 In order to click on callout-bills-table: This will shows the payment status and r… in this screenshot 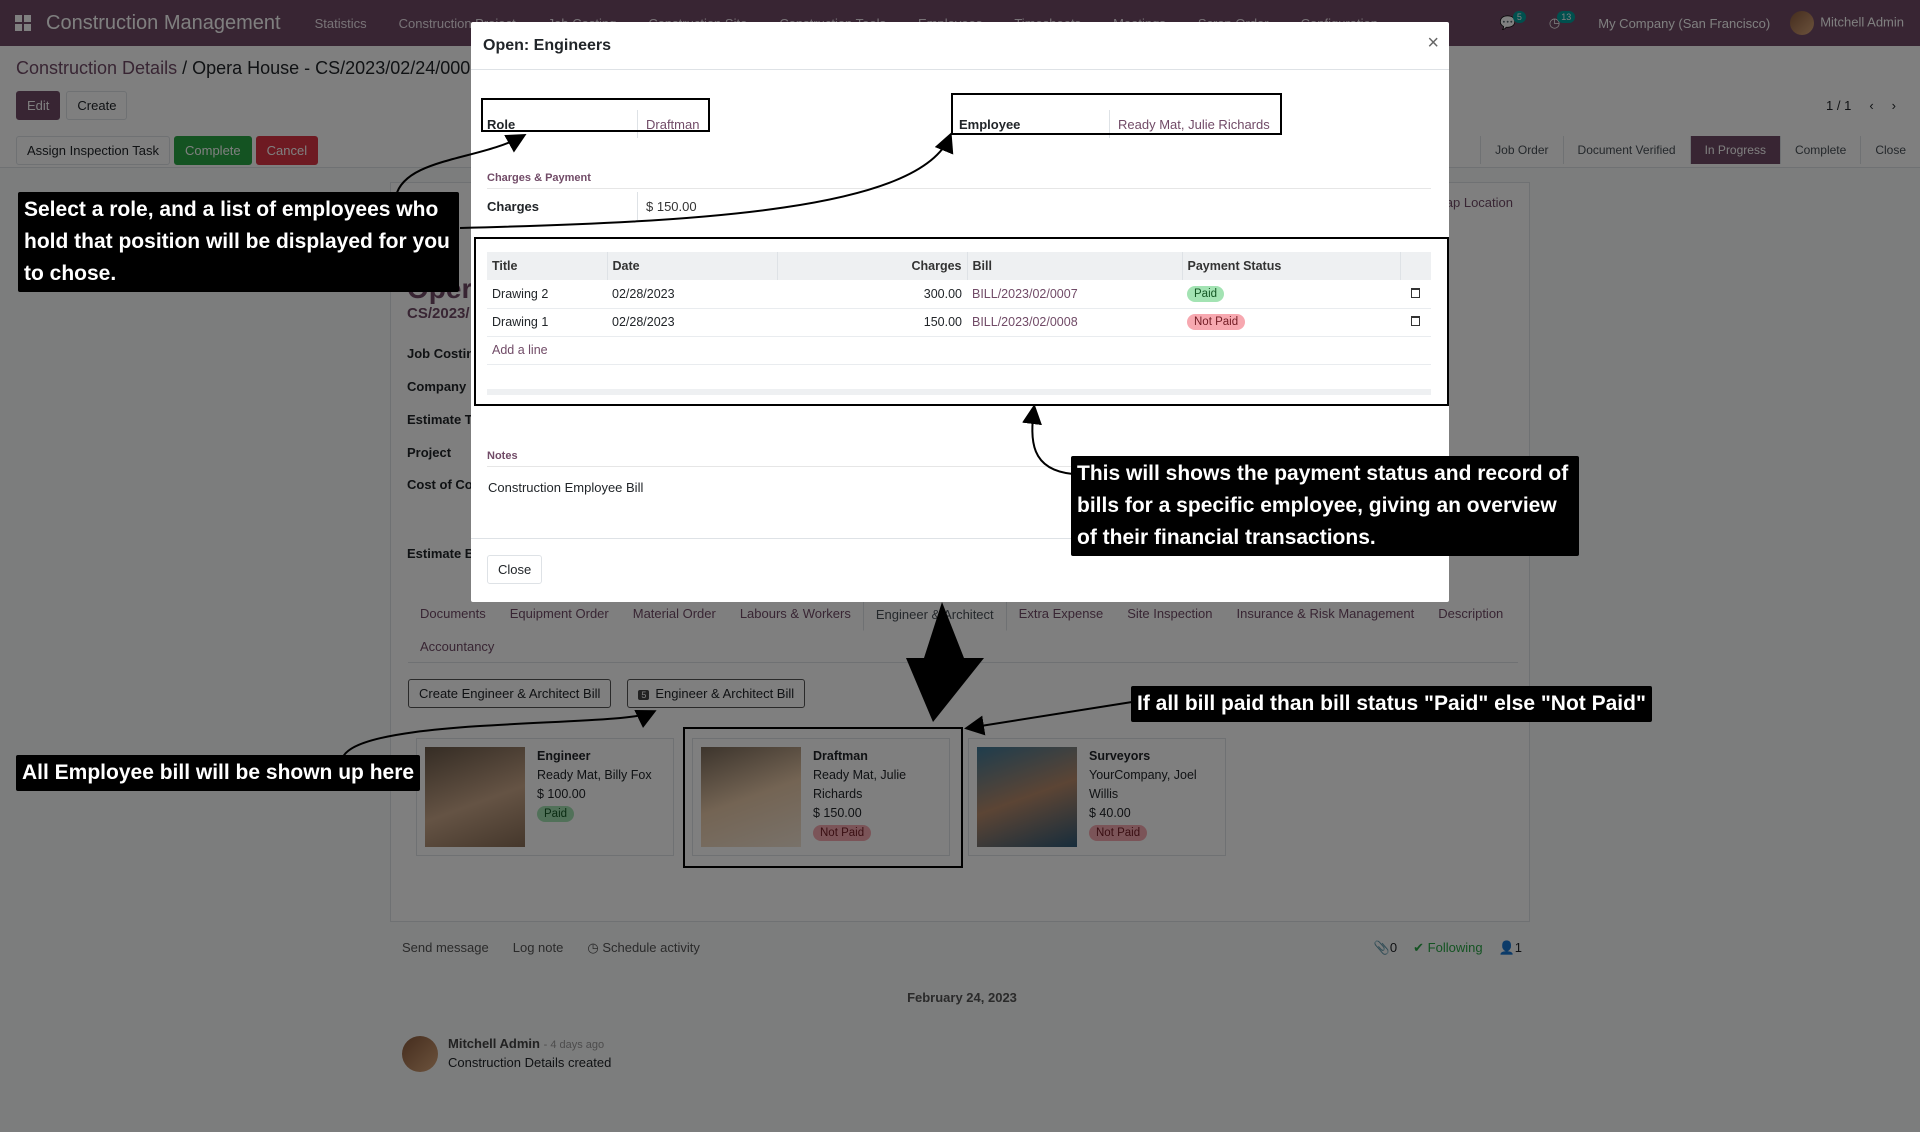, I will do `click(1325, 506)`.